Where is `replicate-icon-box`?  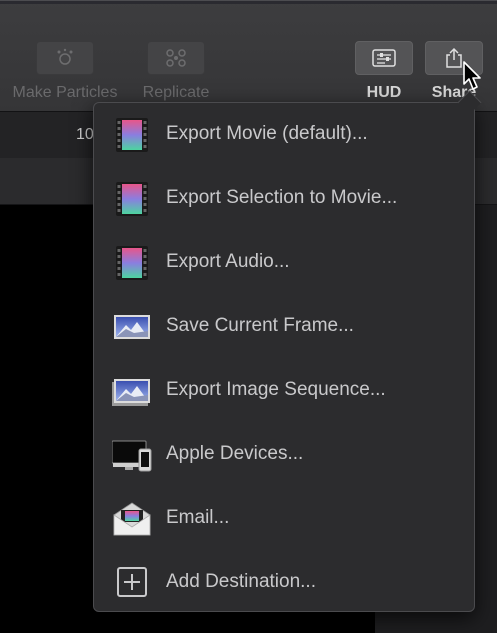
replicate-icon-box is located at coordinates (176, 58).